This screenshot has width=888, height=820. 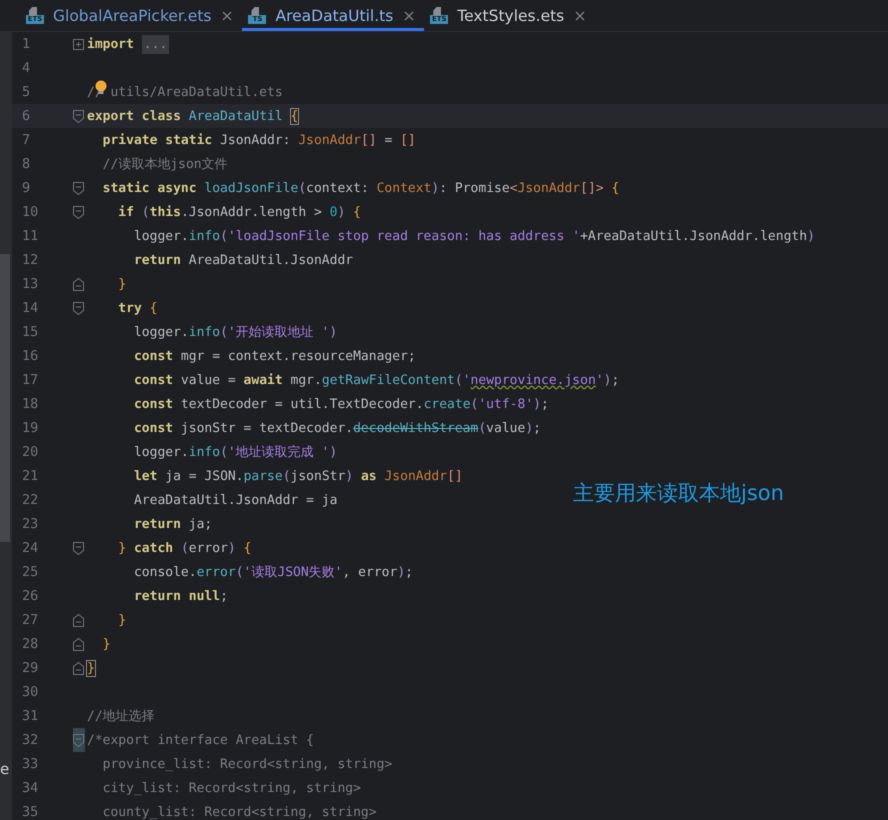 What do you see at coordinates (274, 356) in the screenshot?
I see `code-line: const mgr = context.resourceManager;` at bounding box center [274, 356].